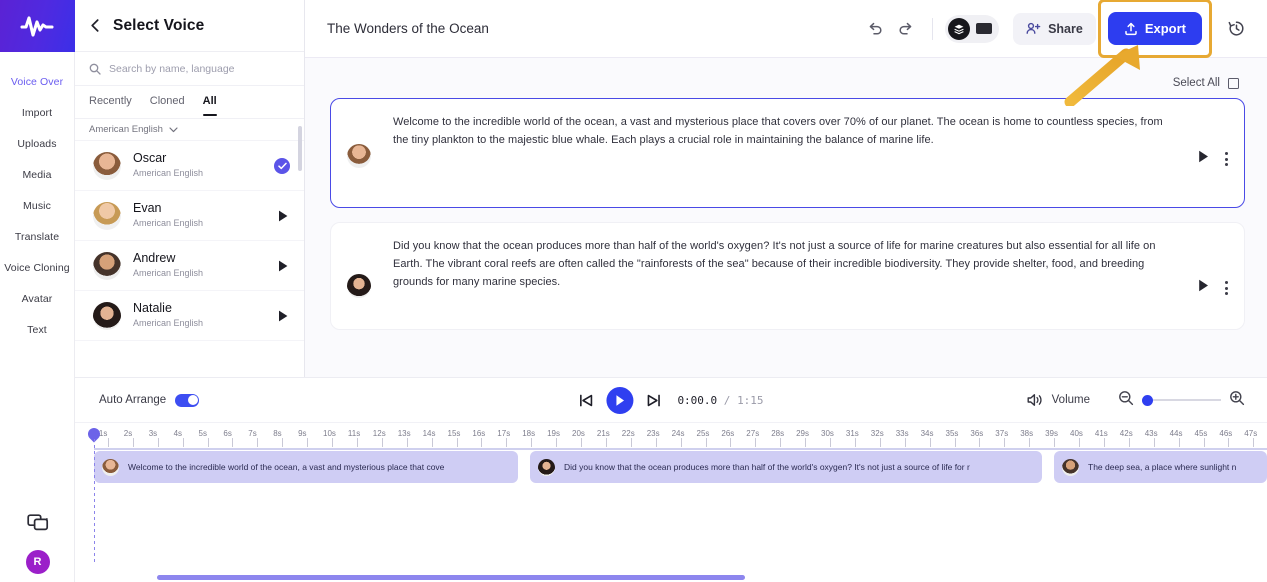 The image size is (1267, 582). What do you see at coordinates (1101, 433) in the screenshot?
I see `ruler-tick-label: 41s` at bounding box center [1101, 433].